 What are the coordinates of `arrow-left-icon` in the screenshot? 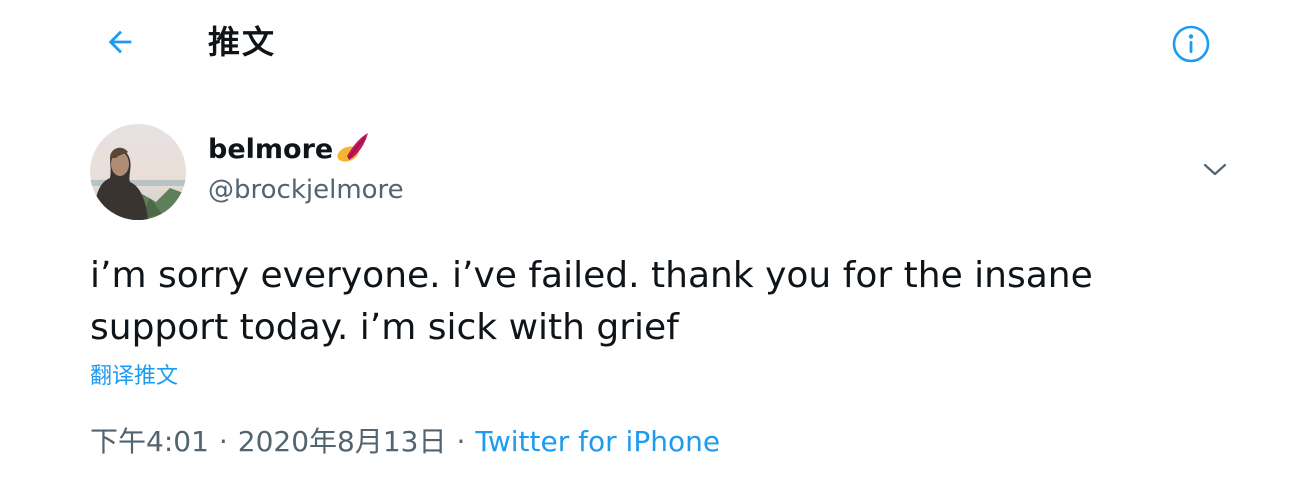 It's located at (120, 42).